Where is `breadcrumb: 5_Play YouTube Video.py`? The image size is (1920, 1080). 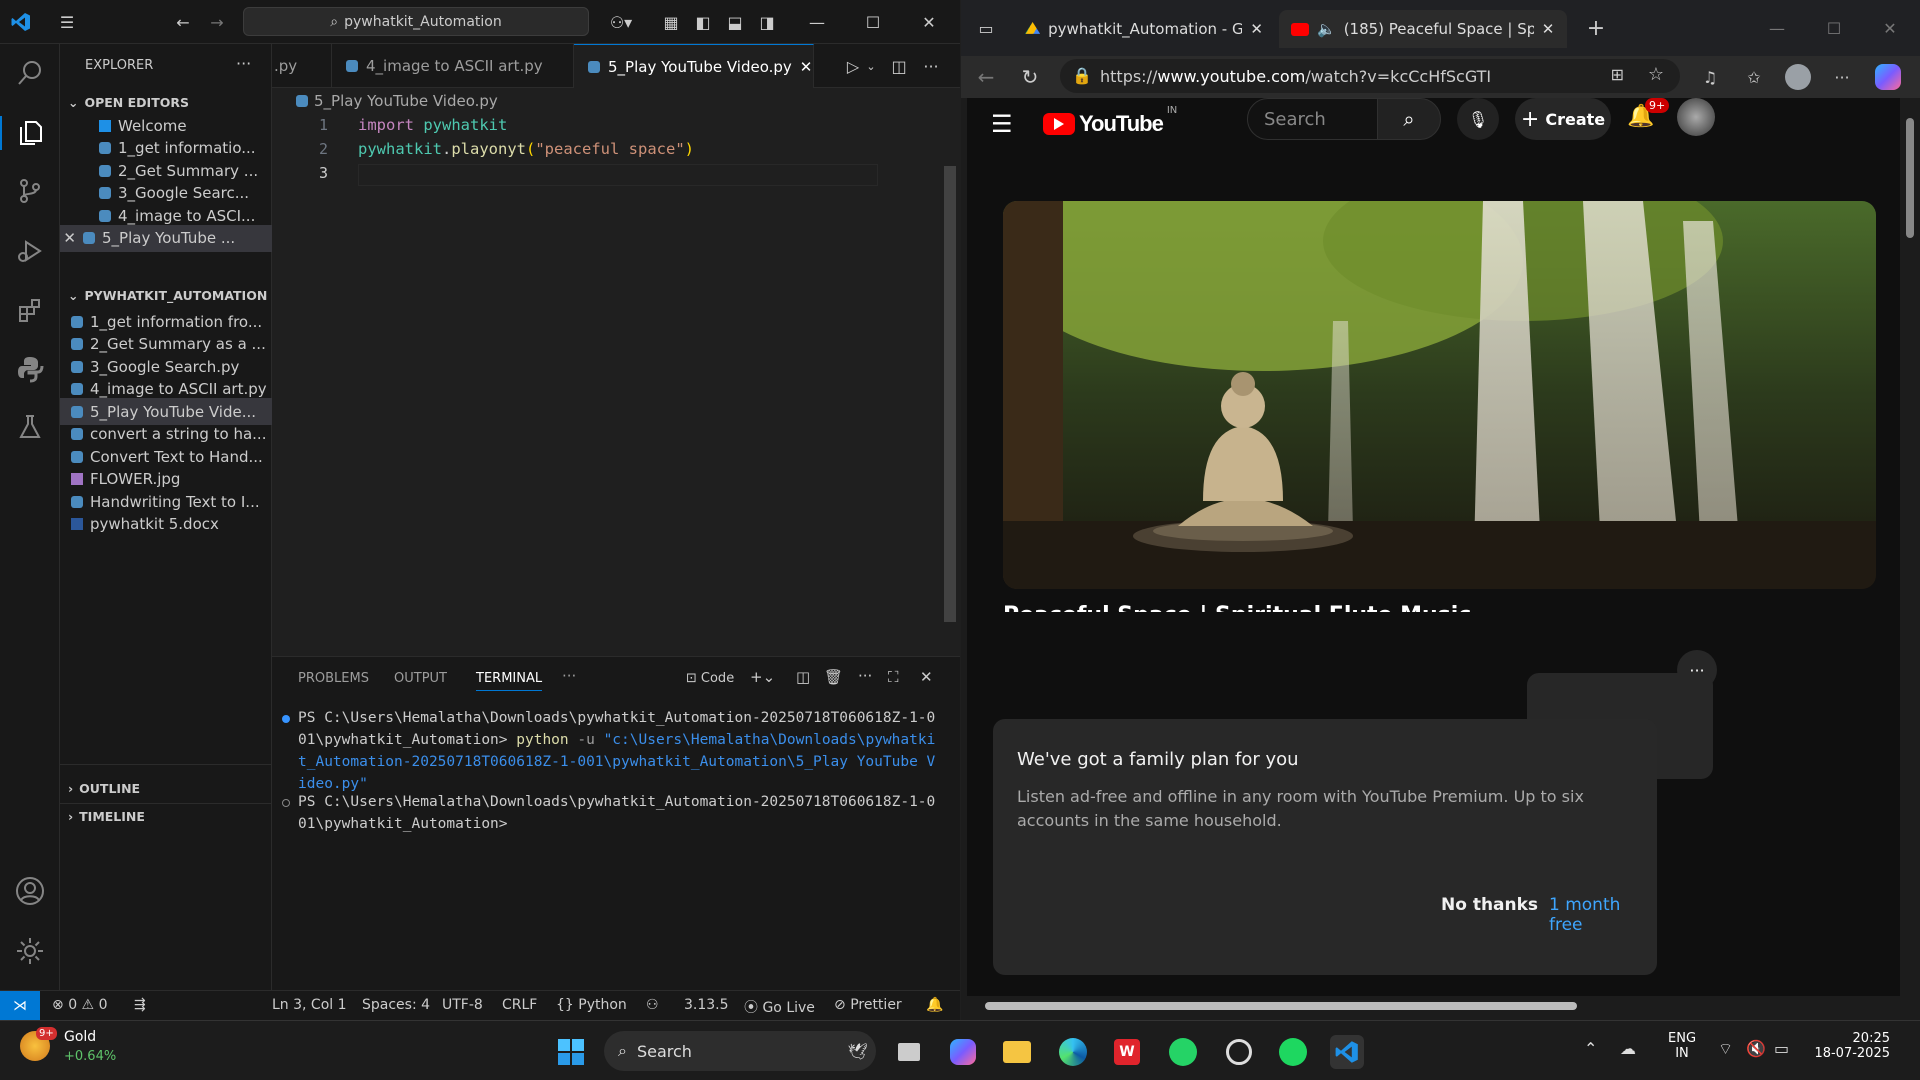
breadcrumb: 5_Play YouTube Video.py is located at coordinates (397, 101).